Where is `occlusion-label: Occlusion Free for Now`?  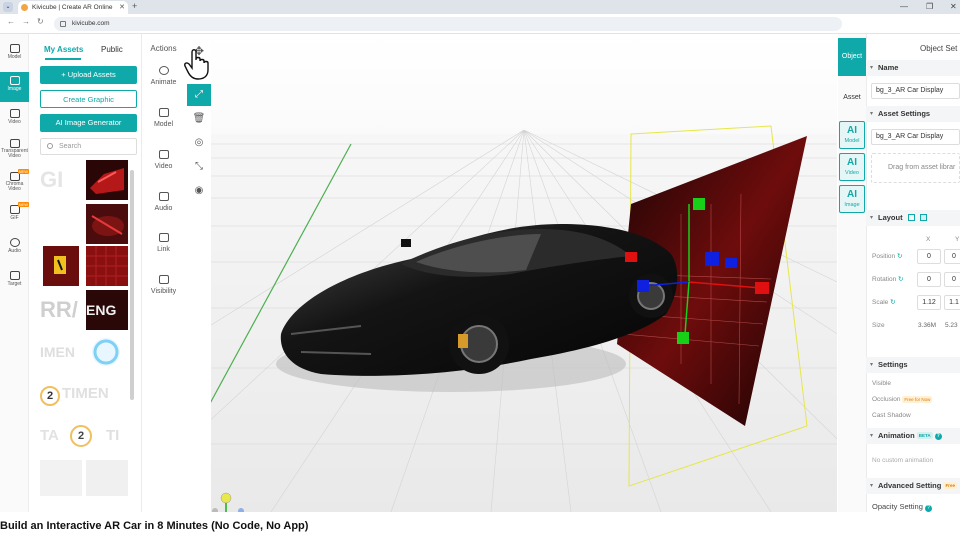
occlusion-label: Occlusion Free for Now is located at coordinates (902, 399).